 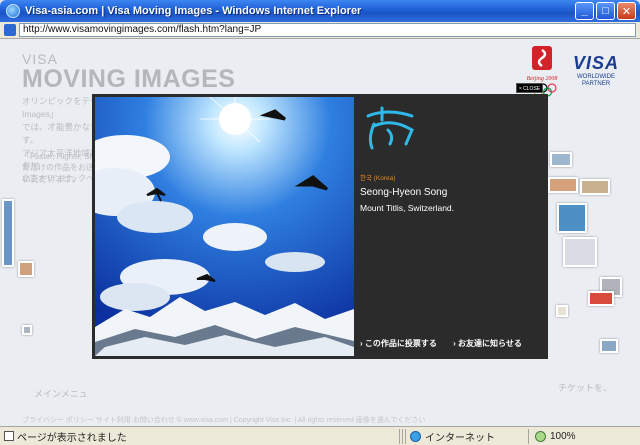 I want to click on security-zone: インターネット, so click(x=466, y=436).